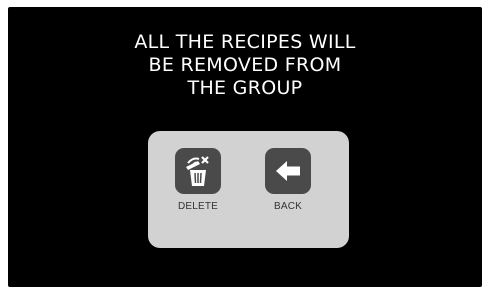 The height and width of the screenshot is (293, 487). Describe the element at coordinates (198, 206) in the screenshot. I see `delete-label: DELETE` at that location.